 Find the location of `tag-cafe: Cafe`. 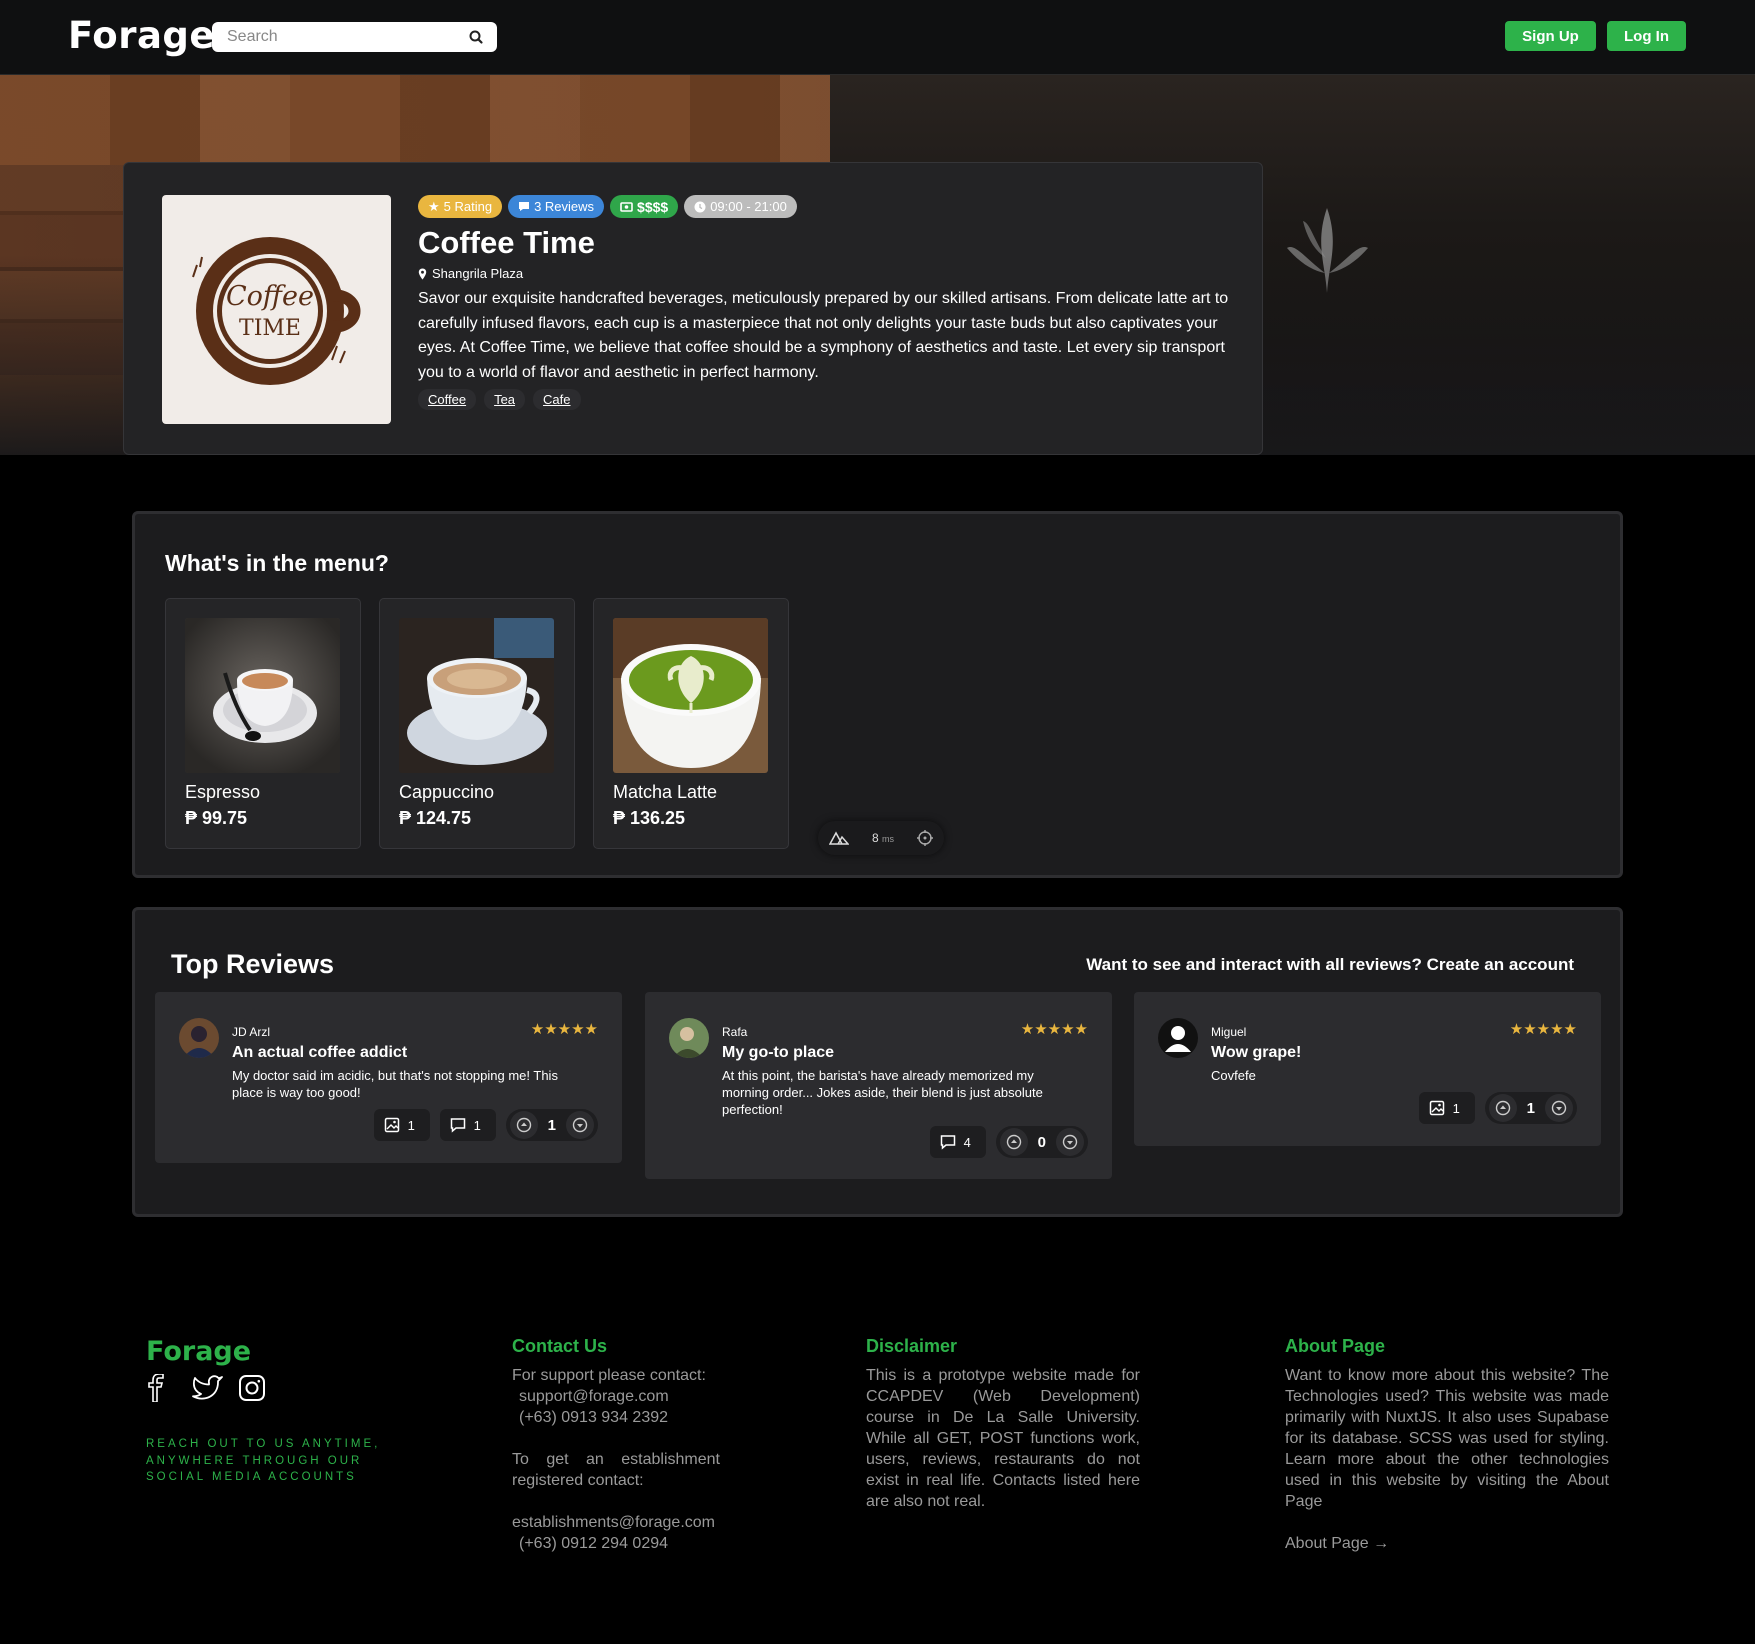

tag-cafe: Cafe is located at coordinates (557, 399).